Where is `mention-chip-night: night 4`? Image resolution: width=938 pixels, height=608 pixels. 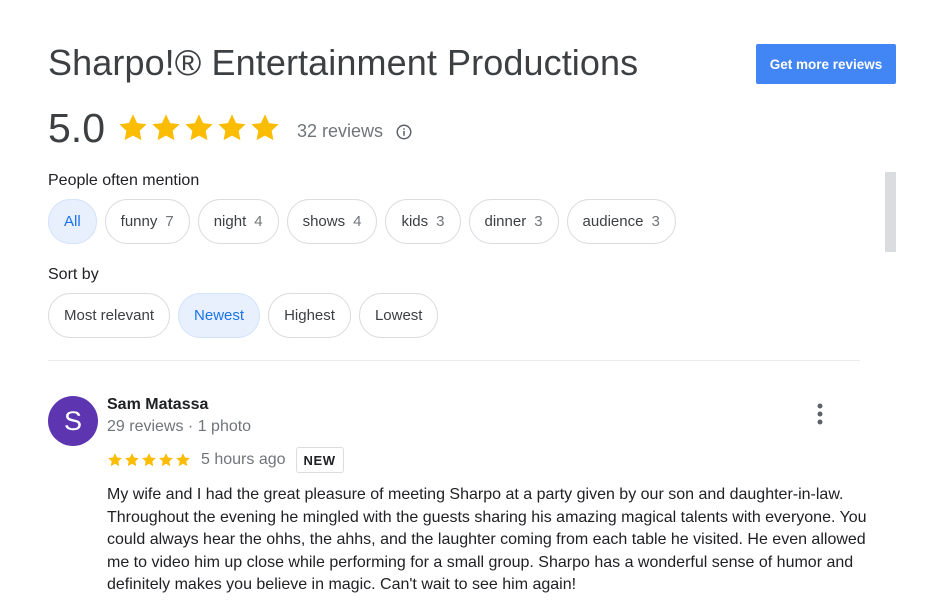
mention-chip-night: night 4 is located at coordinates (238, 221).